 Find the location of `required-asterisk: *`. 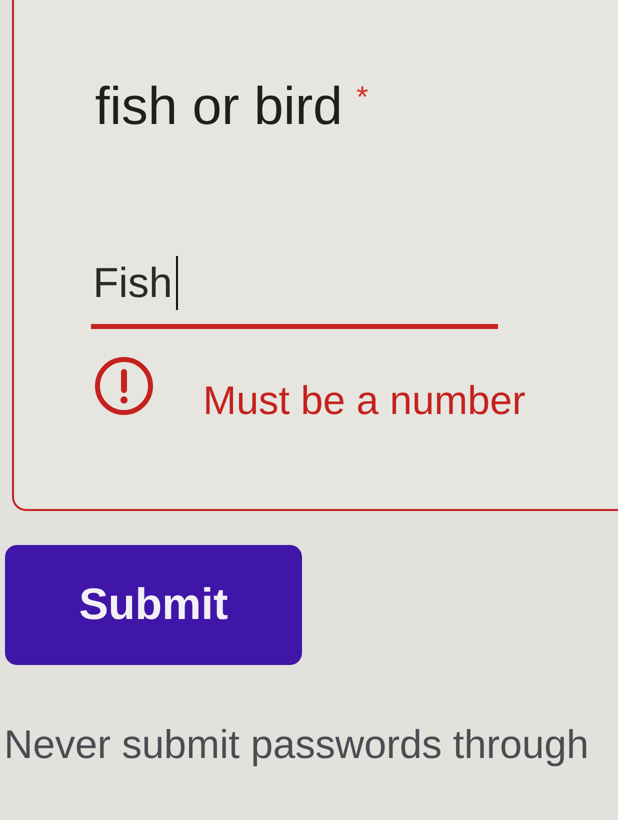

required-asterisk: * is located at coordinates (362, 98).